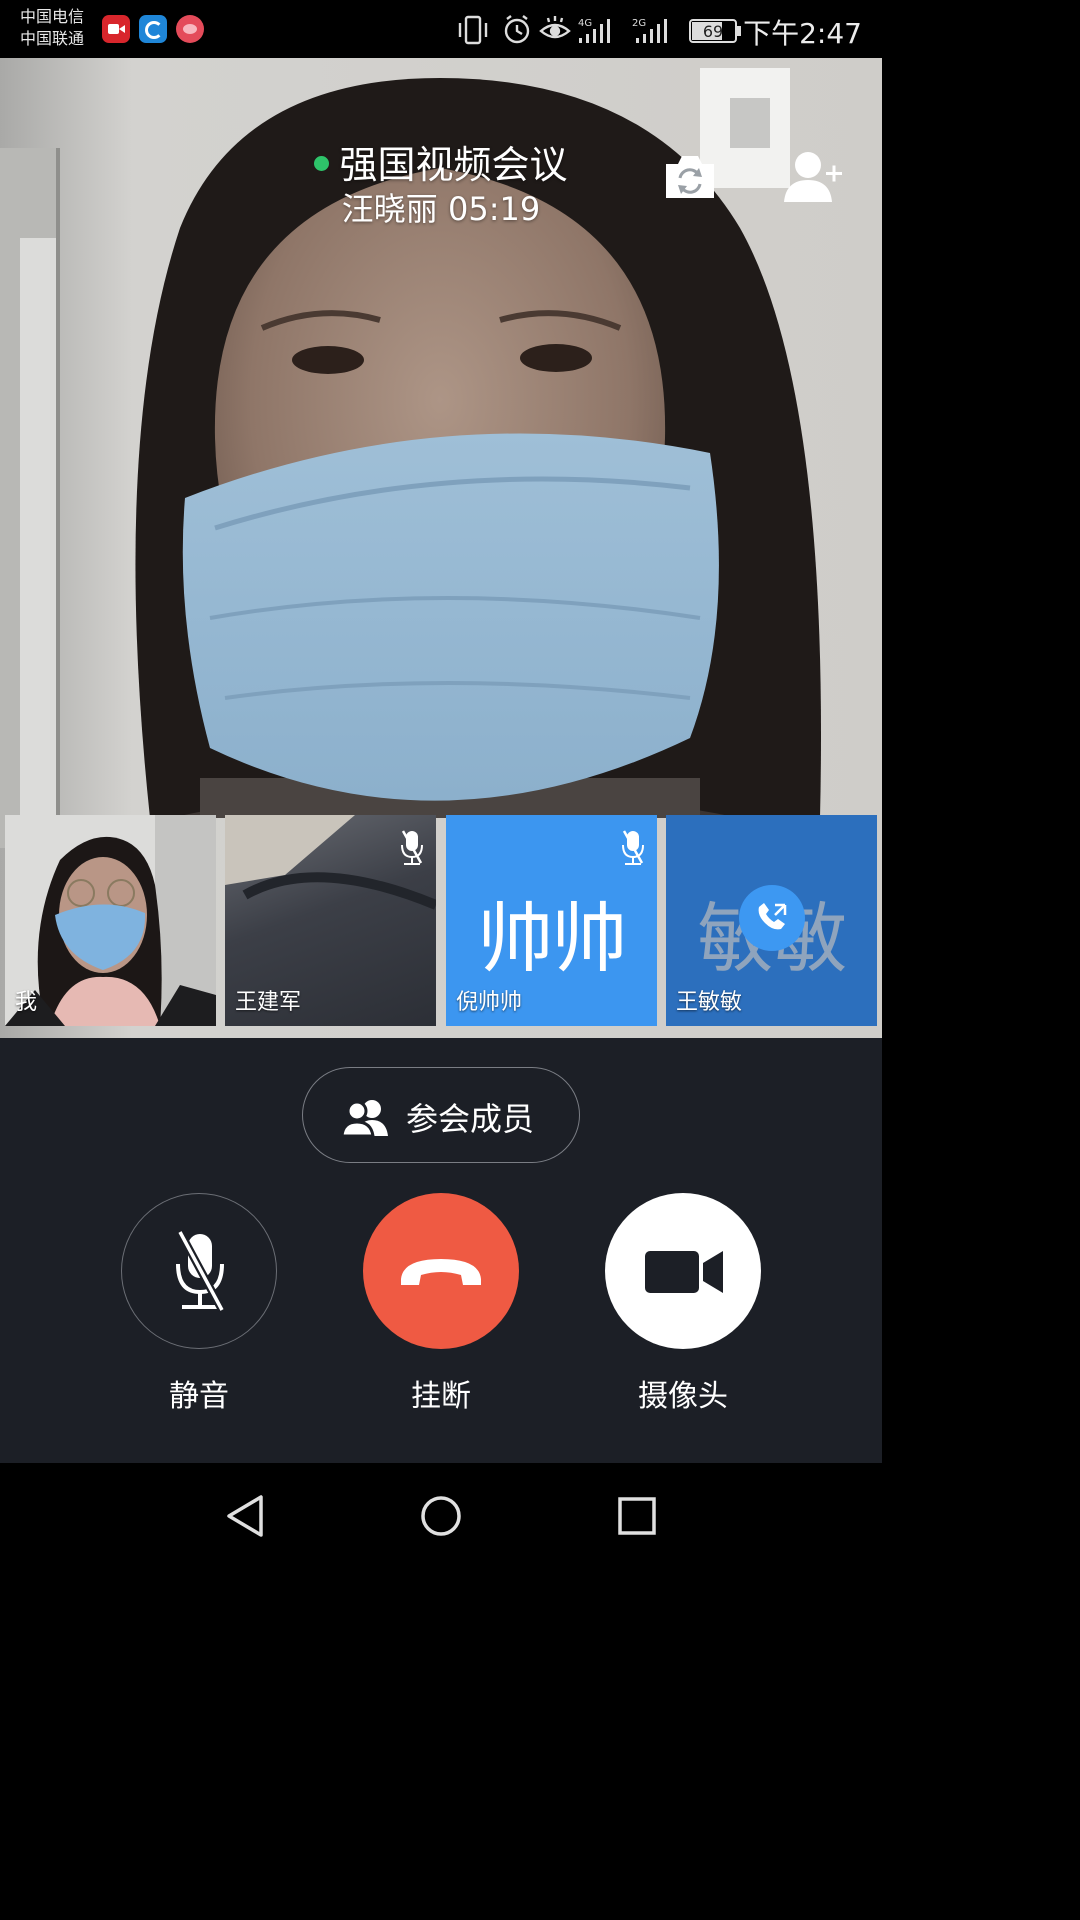 This screenshot has width=1080, height=1920. Describe the element at coordinates (470, 1119) in the screenshot. I see `members-label: 参会成员` at that location.